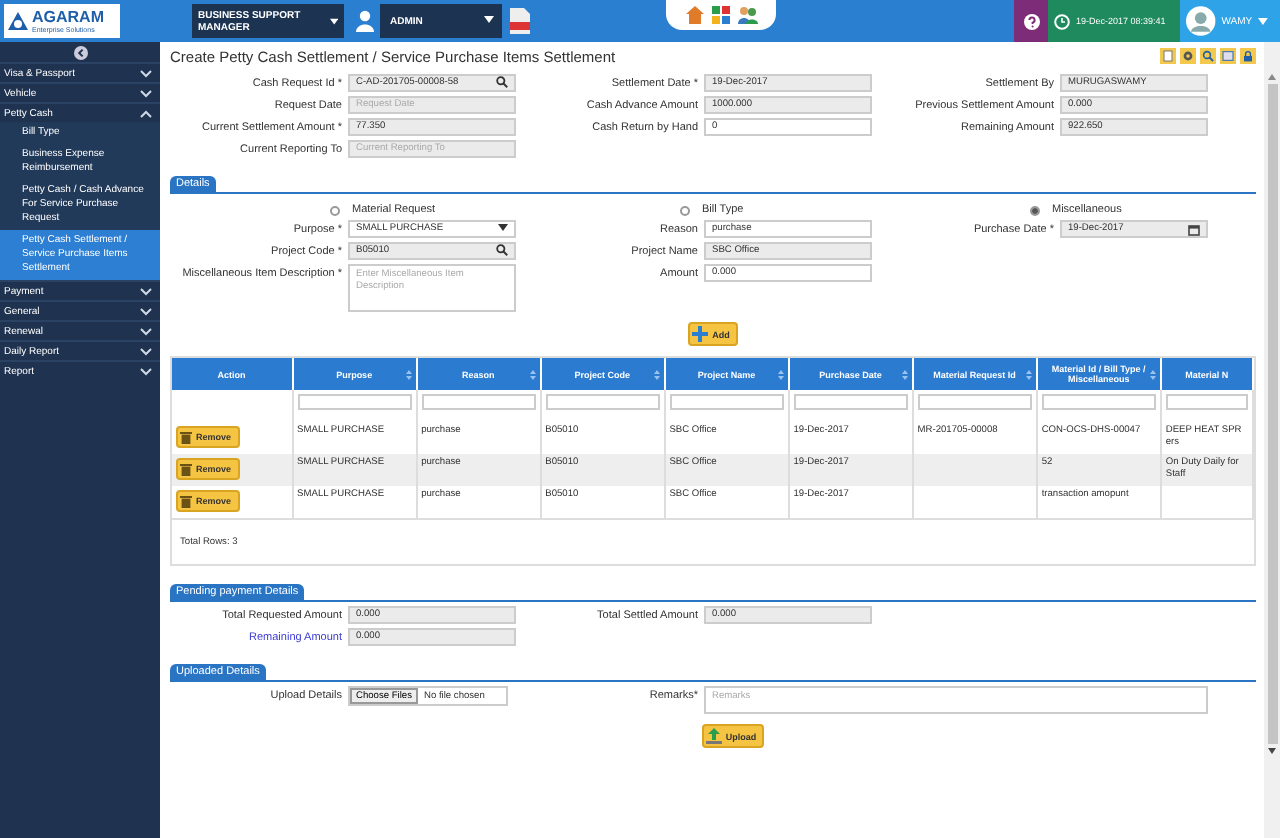 This screenshot has height=838, width=1280. I want to click on logo-name: AGARAM, so click(68, 17).